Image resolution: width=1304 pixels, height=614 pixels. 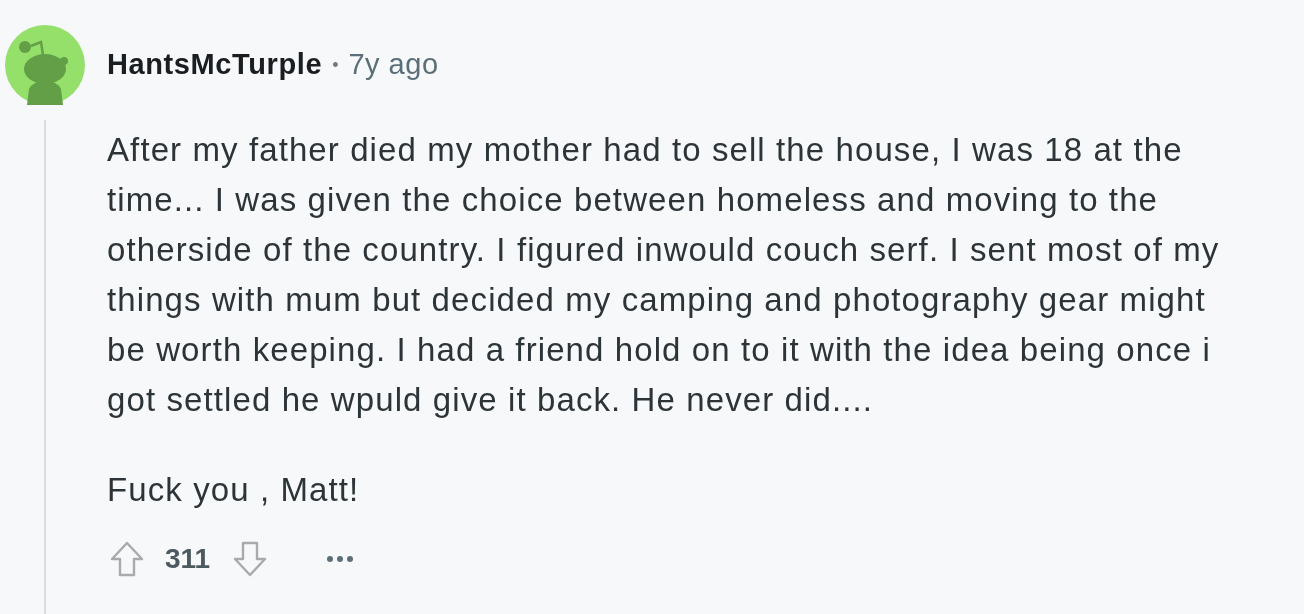 I want to click on more-icon, so click(x=340, y=559).